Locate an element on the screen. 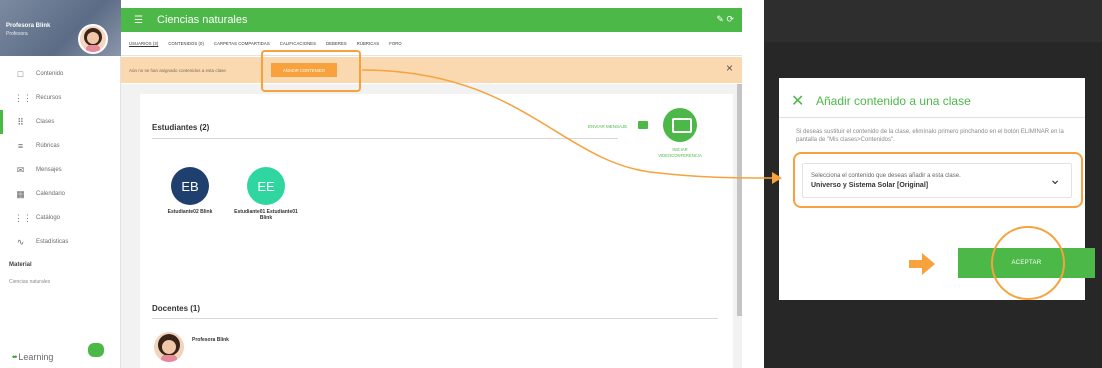 The image size is (1102, 368). chevron-down-icon: ⌄ is located at coordinates (1055, 179).